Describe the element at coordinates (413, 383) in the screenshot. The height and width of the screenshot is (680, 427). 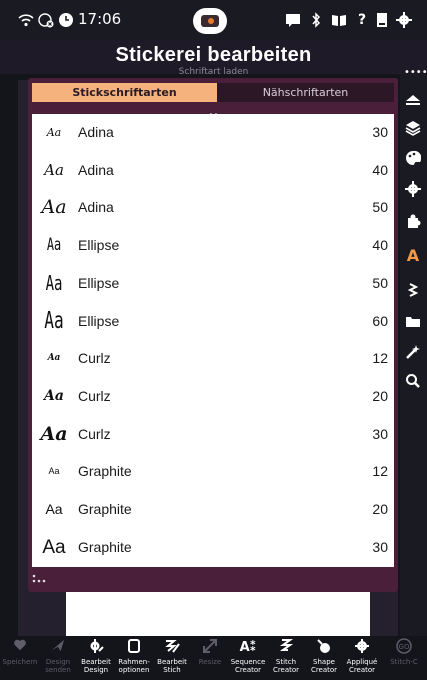
I see `search-icon` at that location.